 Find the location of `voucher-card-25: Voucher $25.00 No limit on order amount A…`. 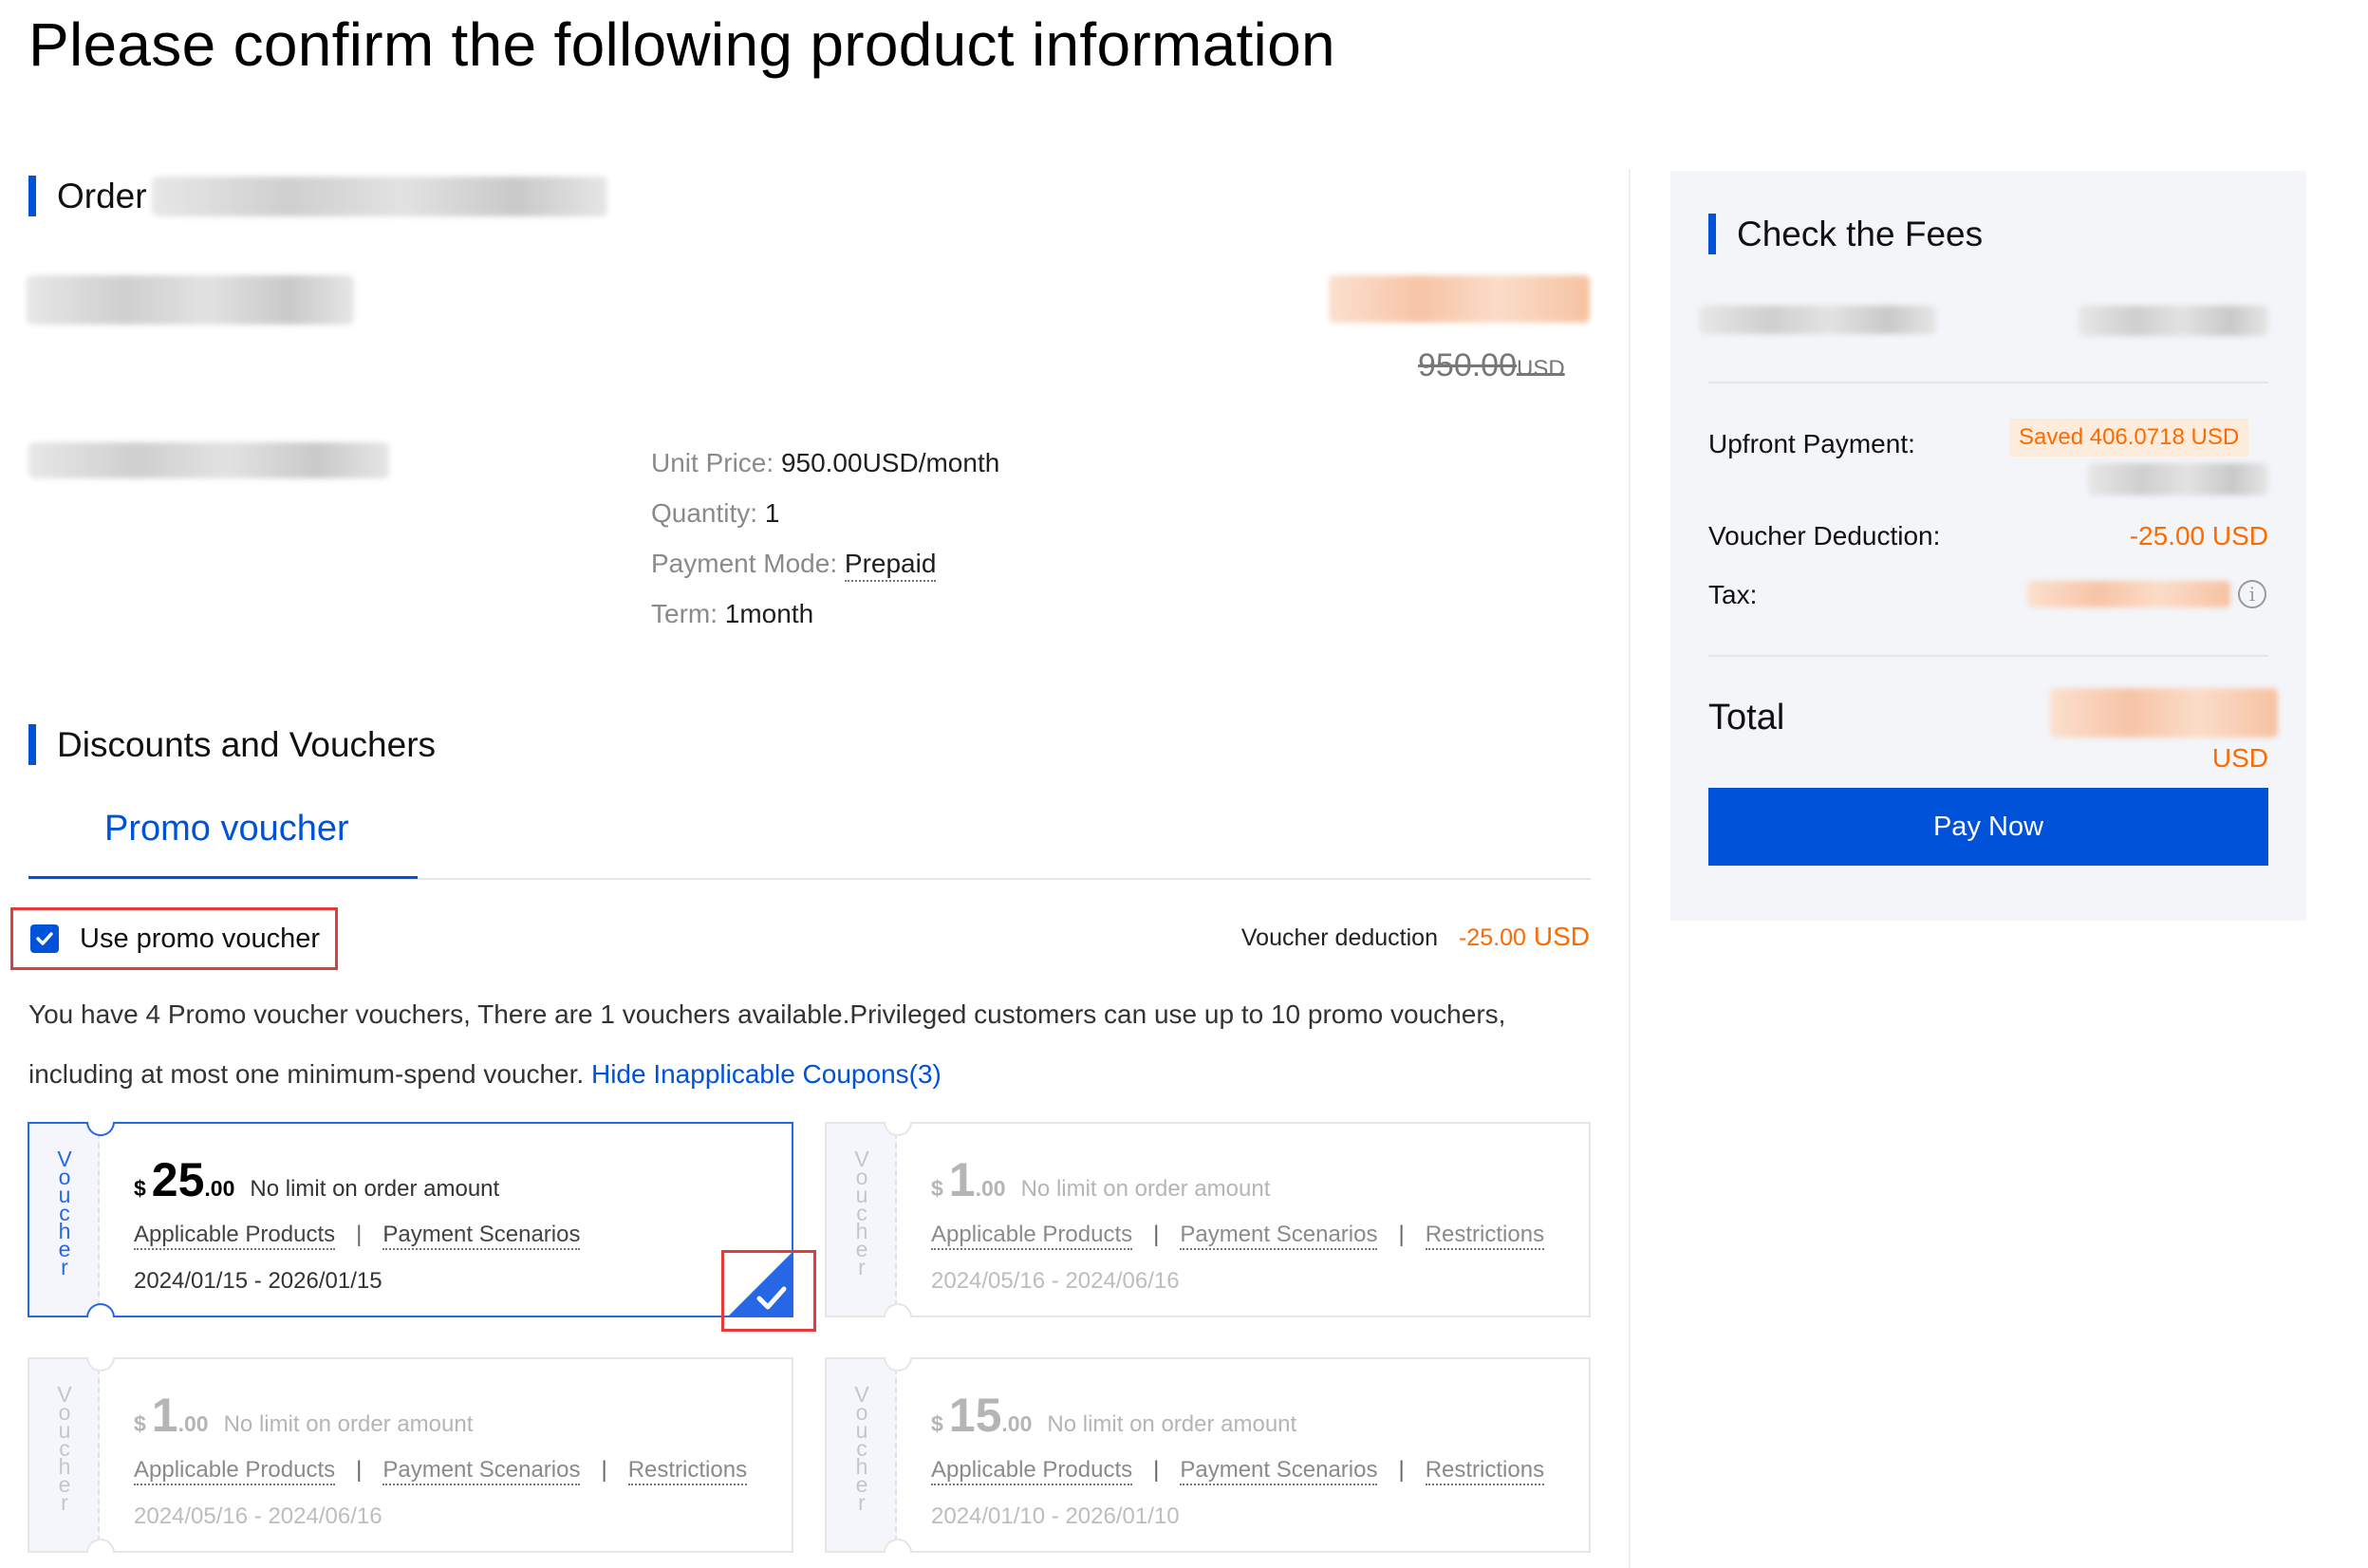

voucher-card-25: Voucher $25.00 No limit on order amount A… is located at coordinates (410, 1219).